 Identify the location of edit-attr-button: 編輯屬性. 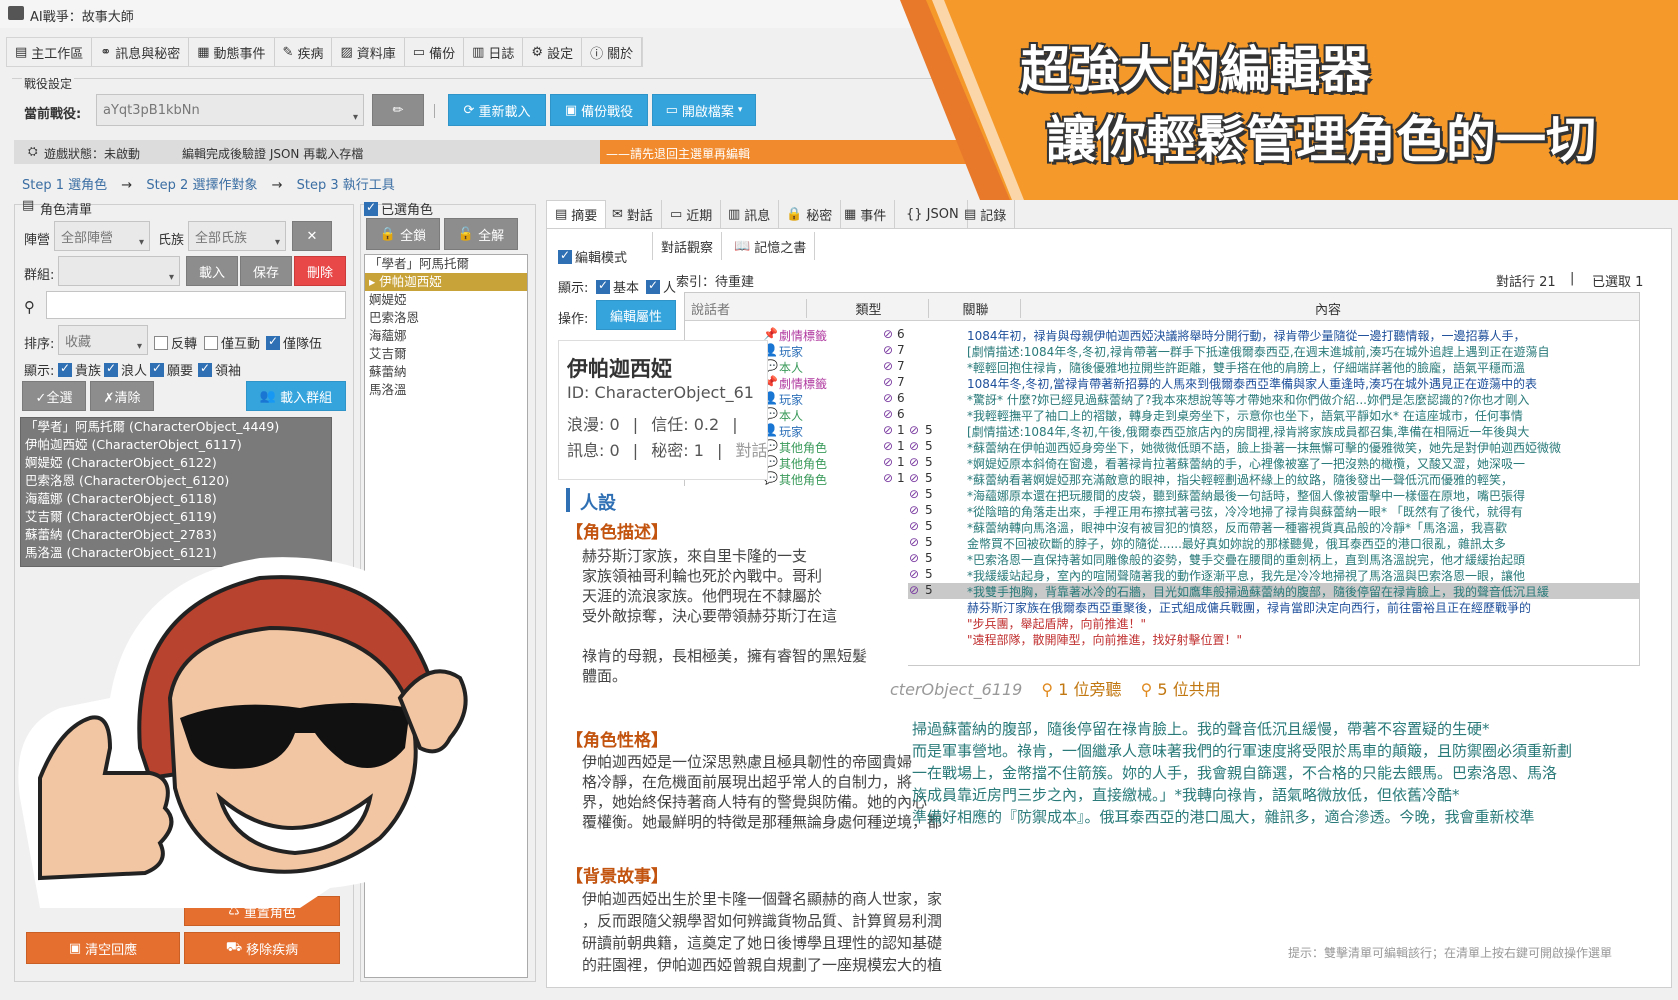
(636, 315).